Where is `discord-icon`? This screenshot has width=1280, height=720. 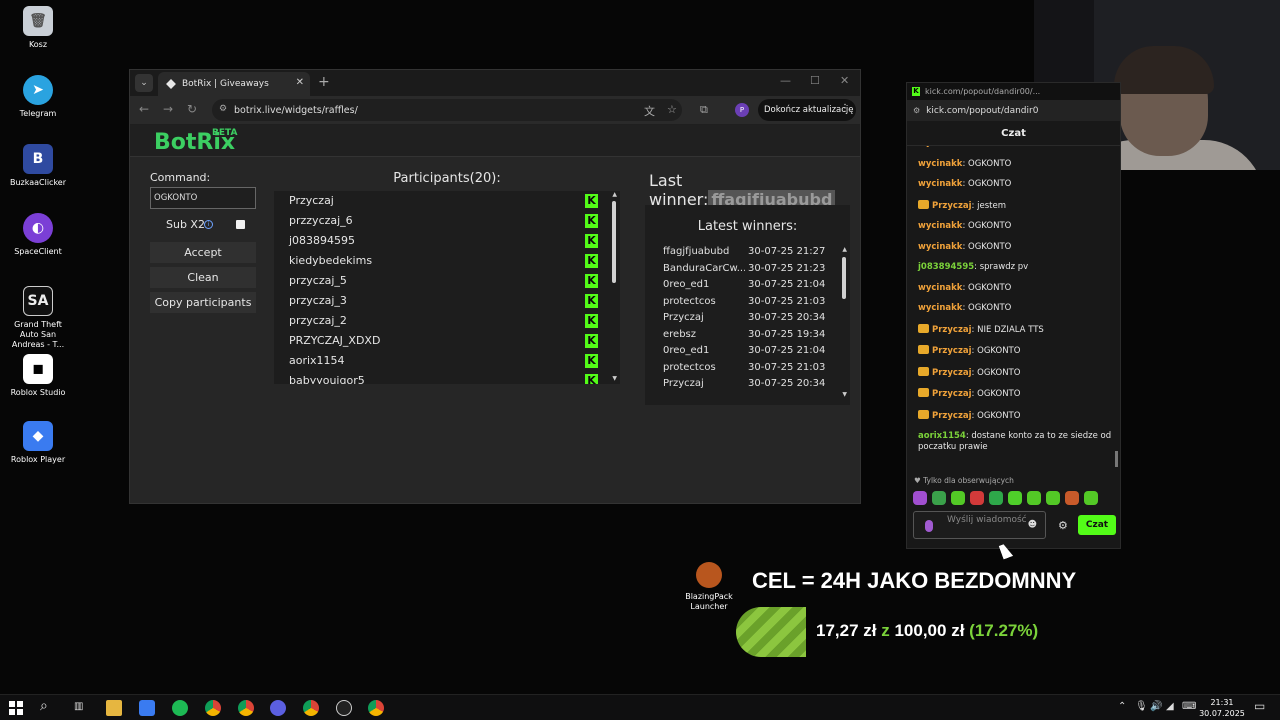
discord-icon is located at coordinates (278, 708).